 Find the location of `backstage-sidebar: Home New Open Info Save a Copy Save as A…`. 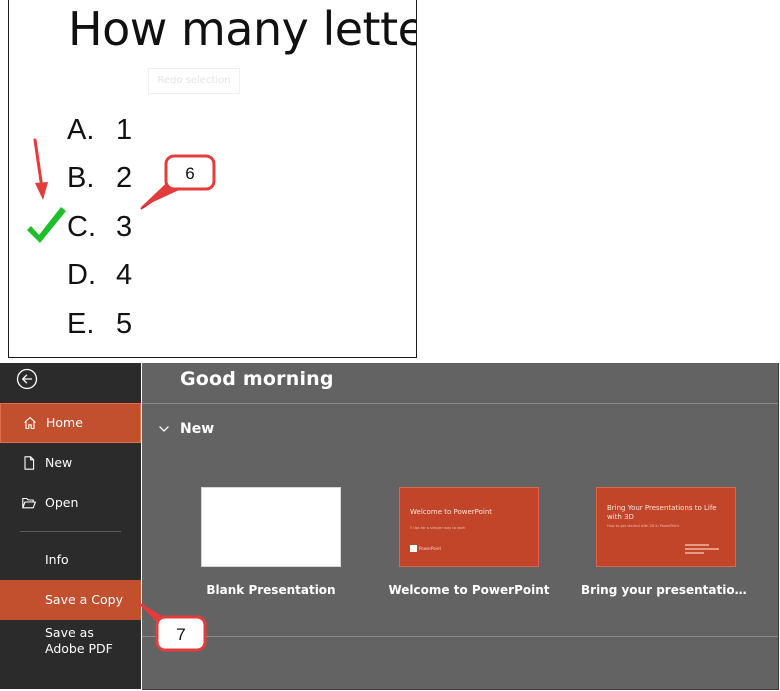

backstage-sidebar: Home New Open Info Save a Copy Save as A… is located at coordinates (70, 526).